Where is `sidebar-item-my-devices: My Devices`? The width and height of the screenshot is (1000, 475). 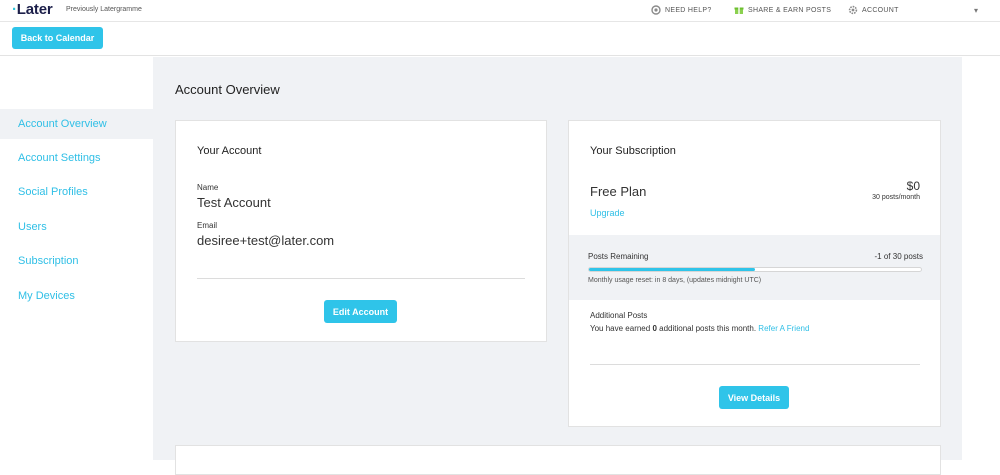 sidebar-item-my-devices: My Devices is located at coordinates (76, 296).